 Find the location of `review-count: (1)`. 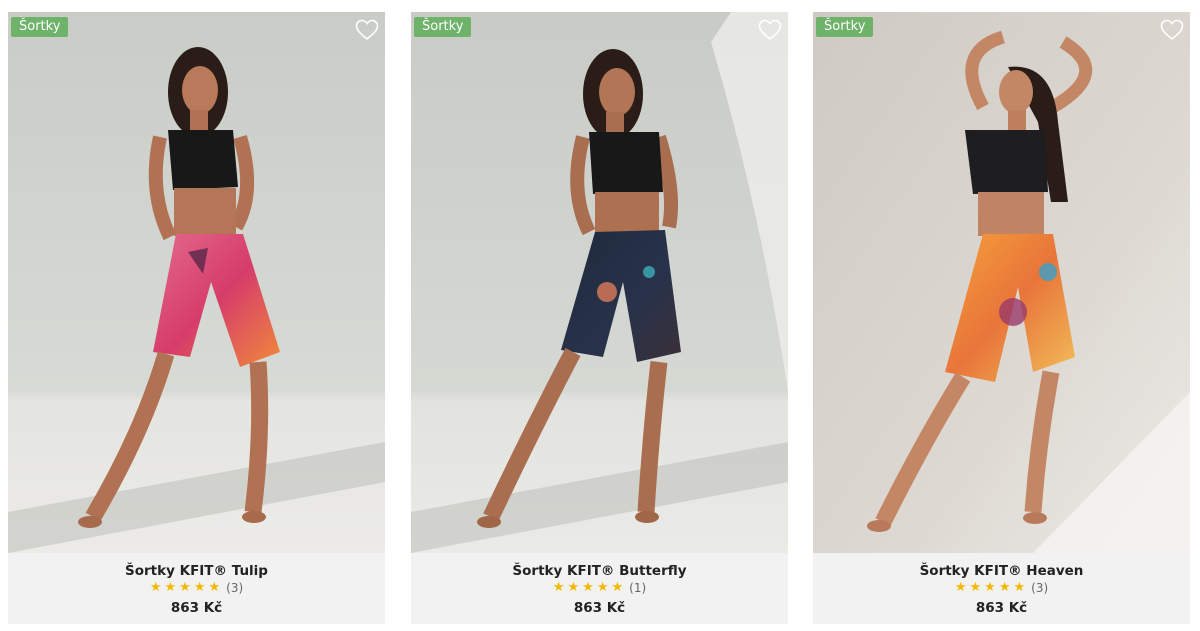

review-count: (1) is located at coordinates (638, 588).